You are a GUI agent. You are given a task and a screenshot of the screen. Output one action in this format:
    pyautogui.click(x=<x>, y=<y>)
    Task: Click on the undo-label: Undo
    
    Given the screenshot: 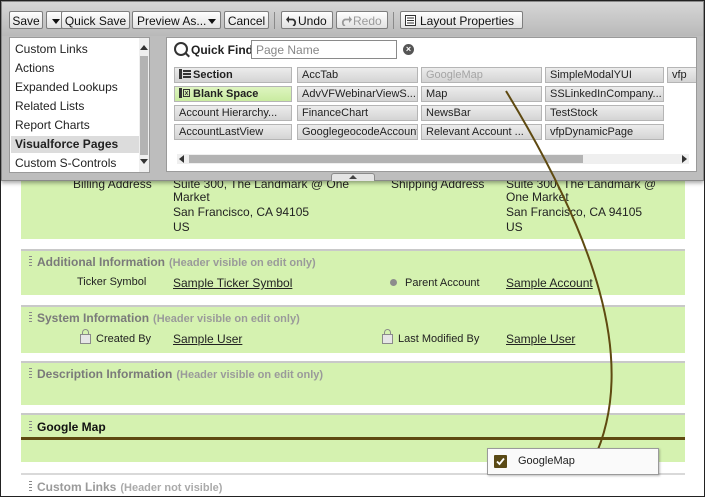 What is the action you would take?
    pyautogui.click(x=312, y=21)
    